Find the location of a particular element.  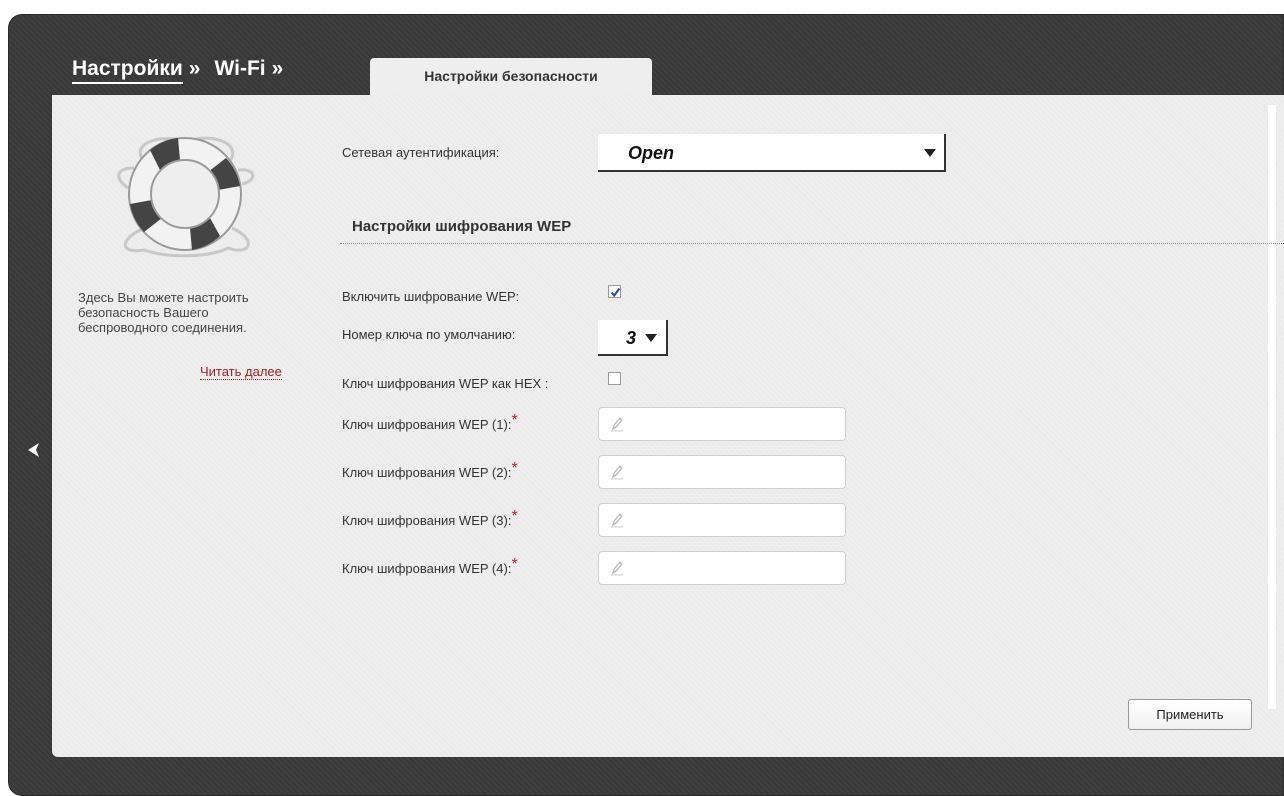

default-key-label: Номер ключа по умолчанию: is located at coordinates (429, 334).